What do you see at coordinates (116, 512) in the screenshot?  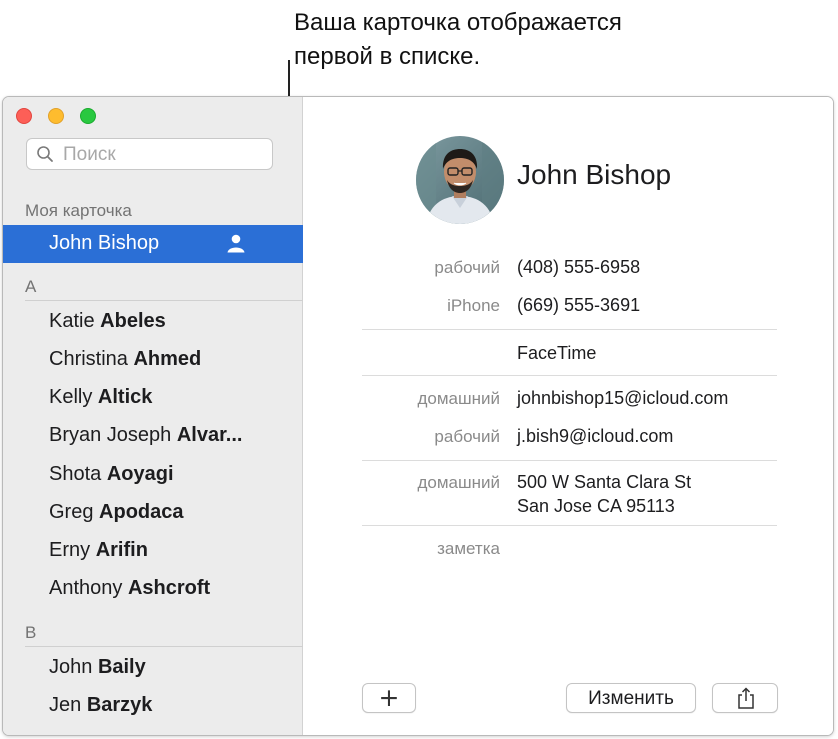 I see `contact-list-item: Greg Apodaca` at bounding box center [116, 512].